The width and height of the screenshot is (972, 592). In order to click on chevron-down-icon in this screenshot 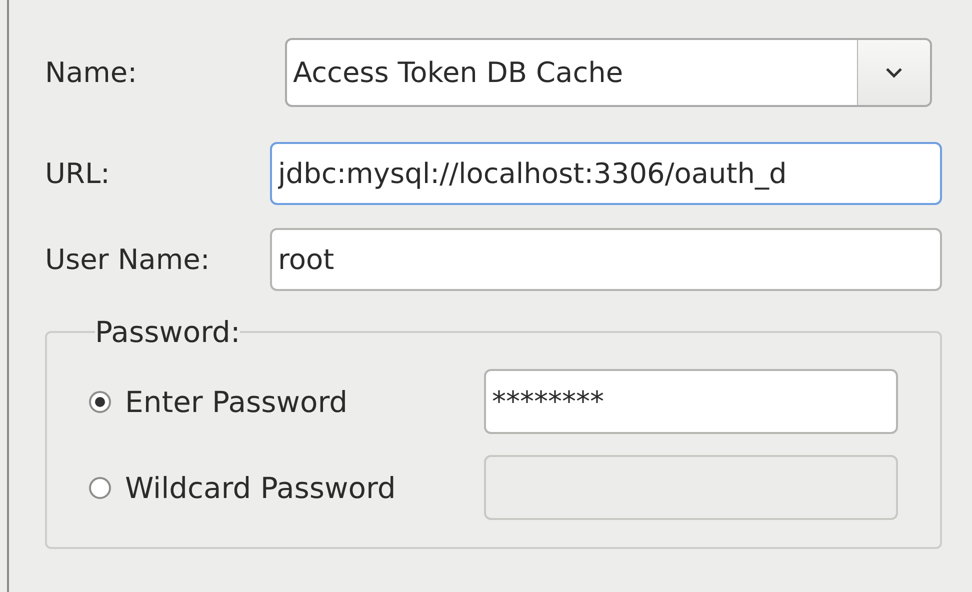, I will do `click(894, 72)`.